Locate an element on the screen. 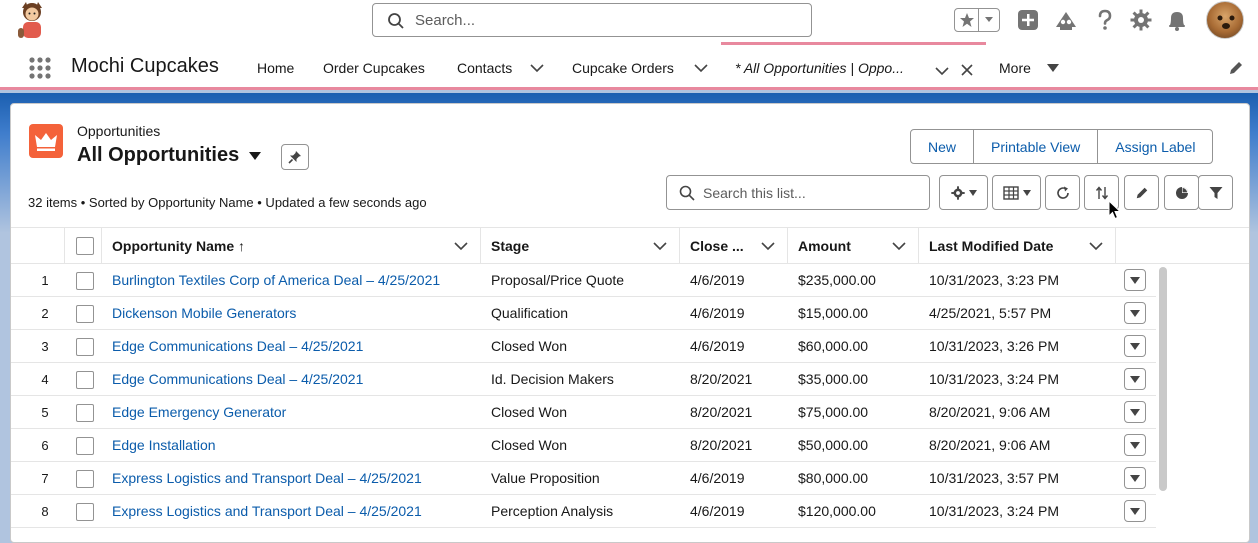 The height and width of the screenshot is (543, 1258). select-all-checkbox is located at coordinates (85, 246).